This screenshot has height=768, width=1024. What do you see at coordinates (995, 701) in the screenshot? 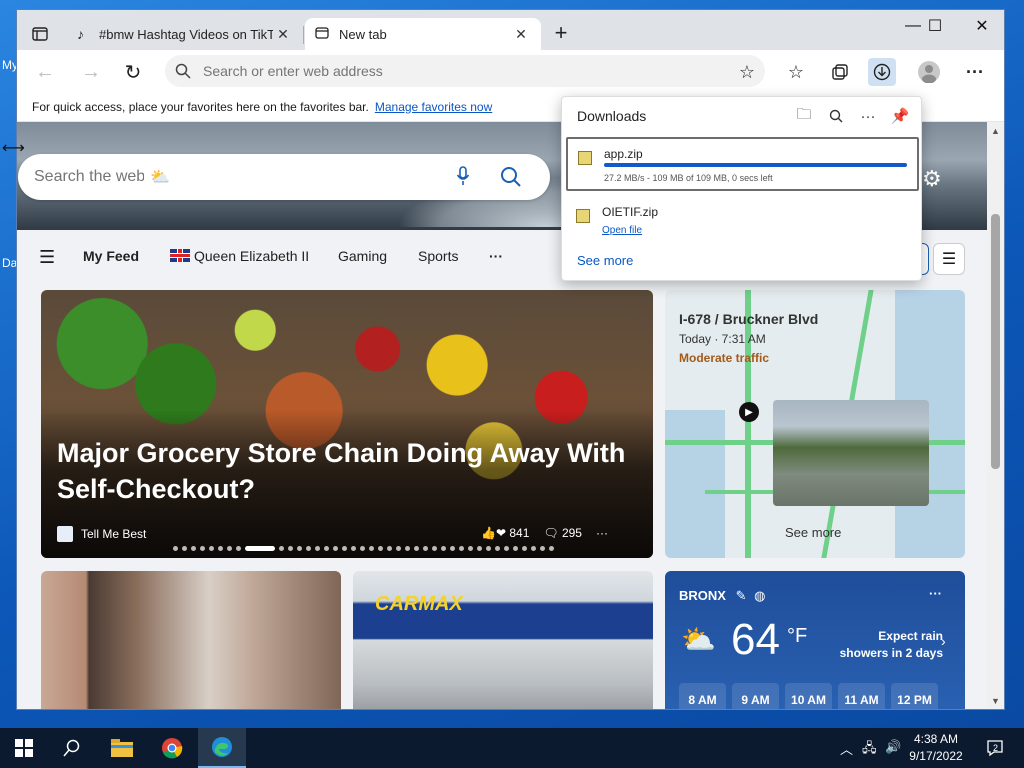
I see `scroll-down-arrow-icon: ▼` at bounding box center [995, 701].